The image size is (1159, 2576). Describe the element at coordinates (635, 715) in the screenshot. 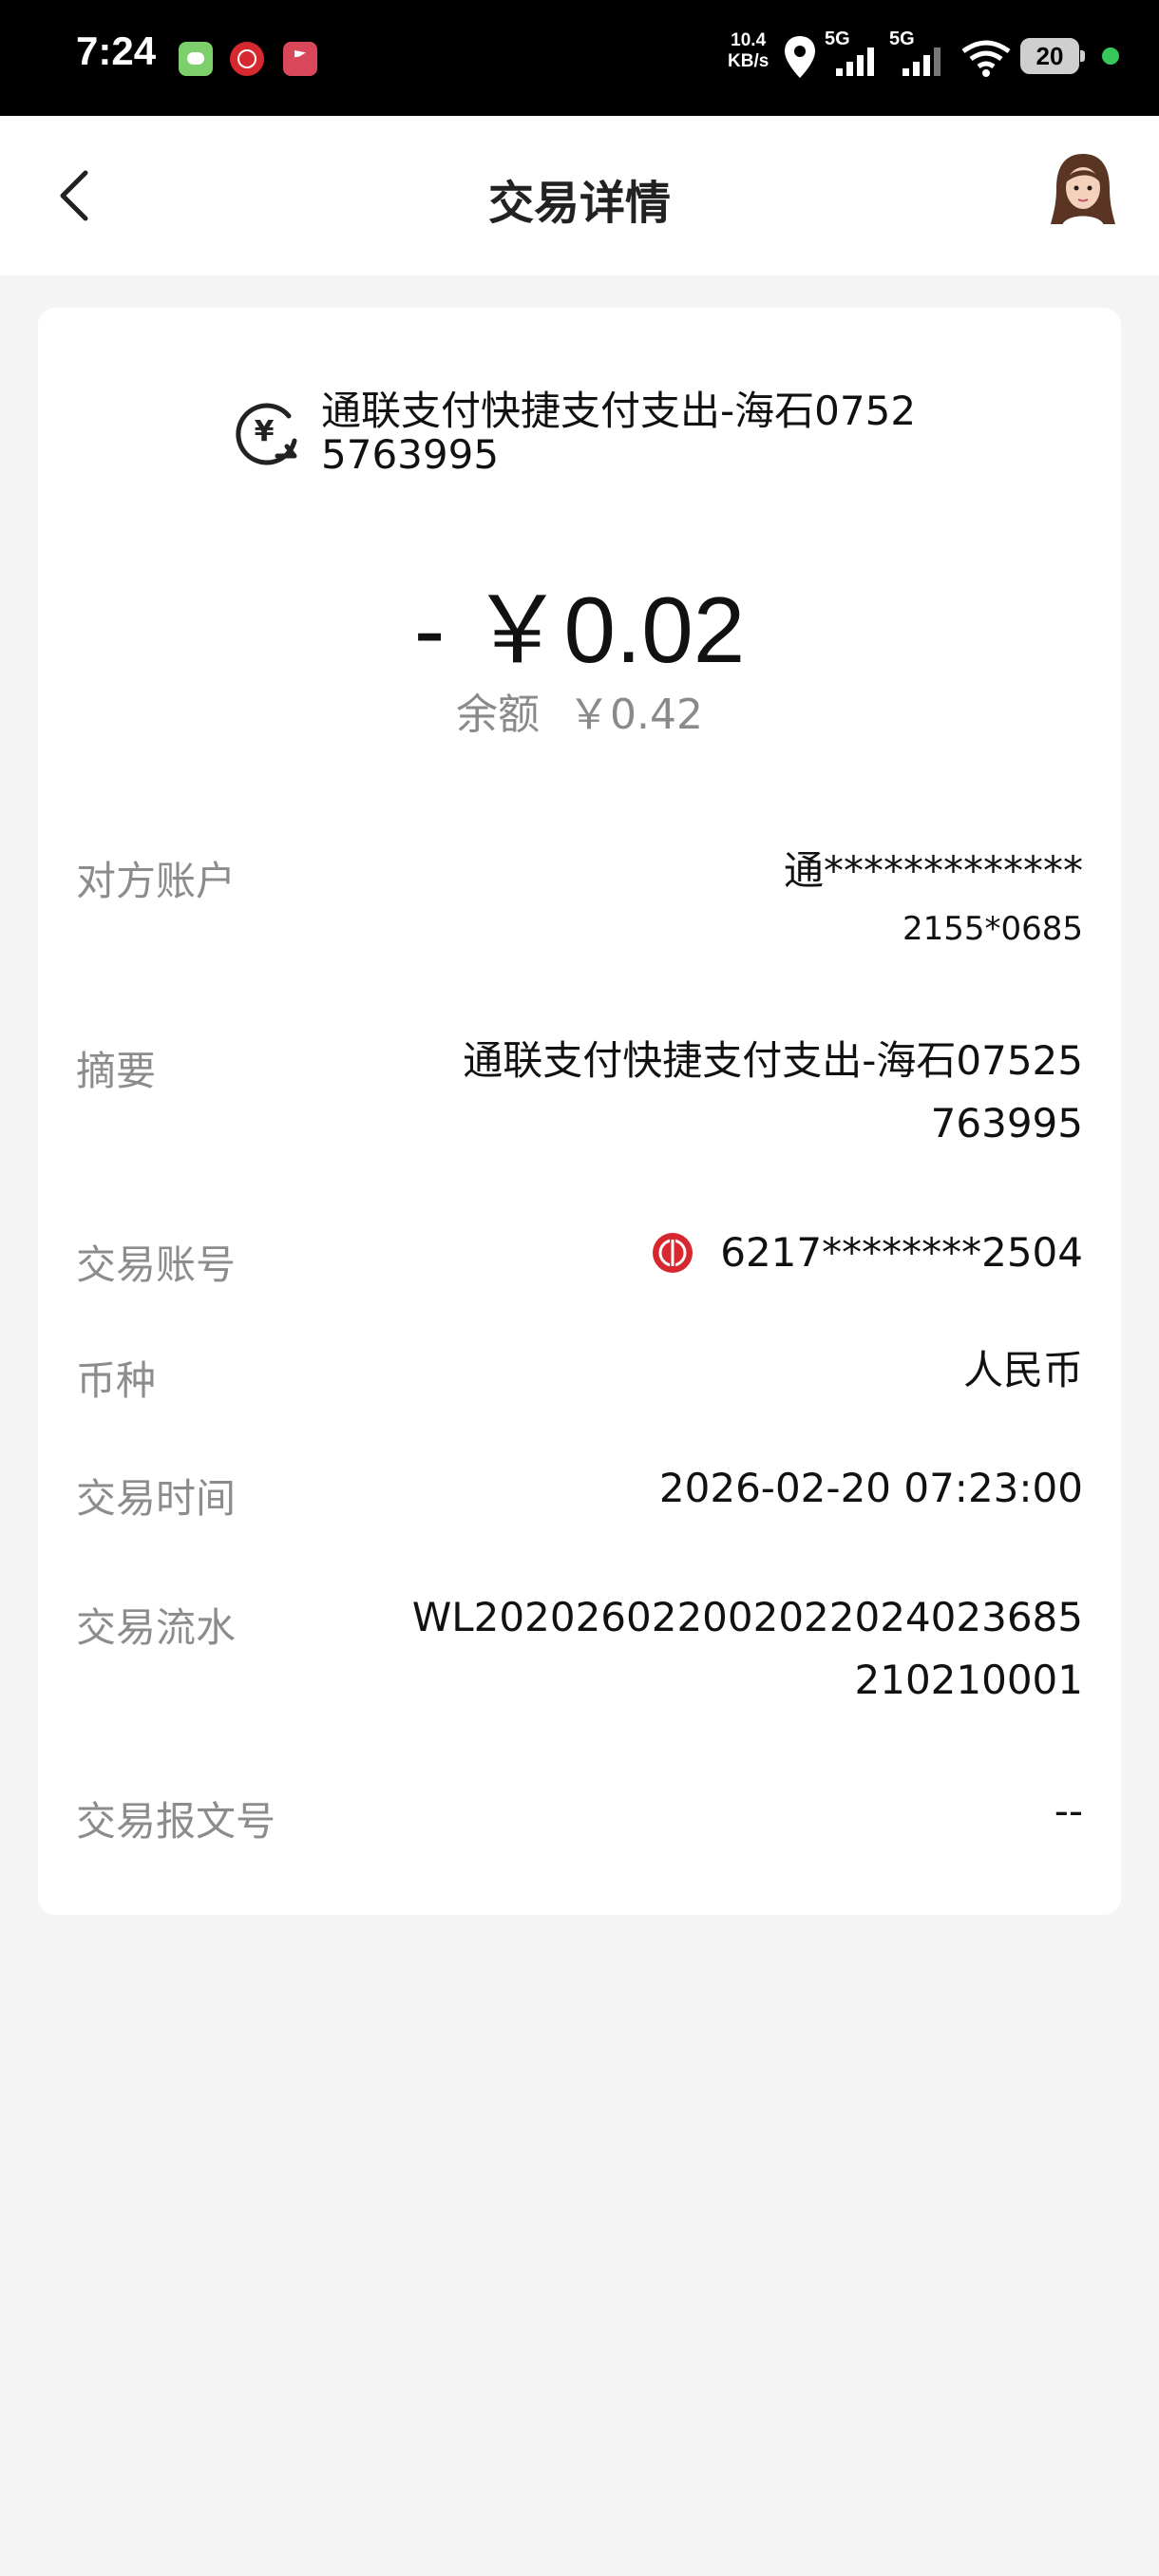

I see `balance-value: ￥0.42` at that location.